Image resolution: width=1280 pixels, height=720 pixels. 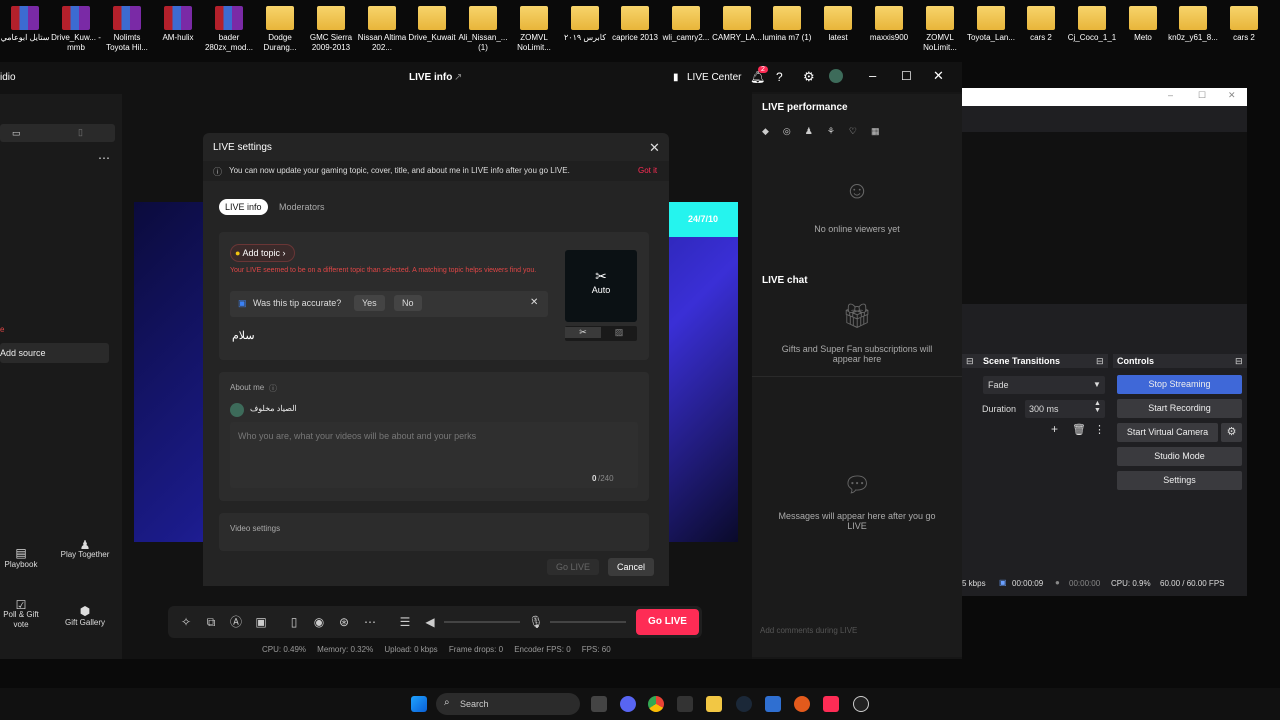 I want to click on add-source-button: Add source, so click(x=54, y=353).